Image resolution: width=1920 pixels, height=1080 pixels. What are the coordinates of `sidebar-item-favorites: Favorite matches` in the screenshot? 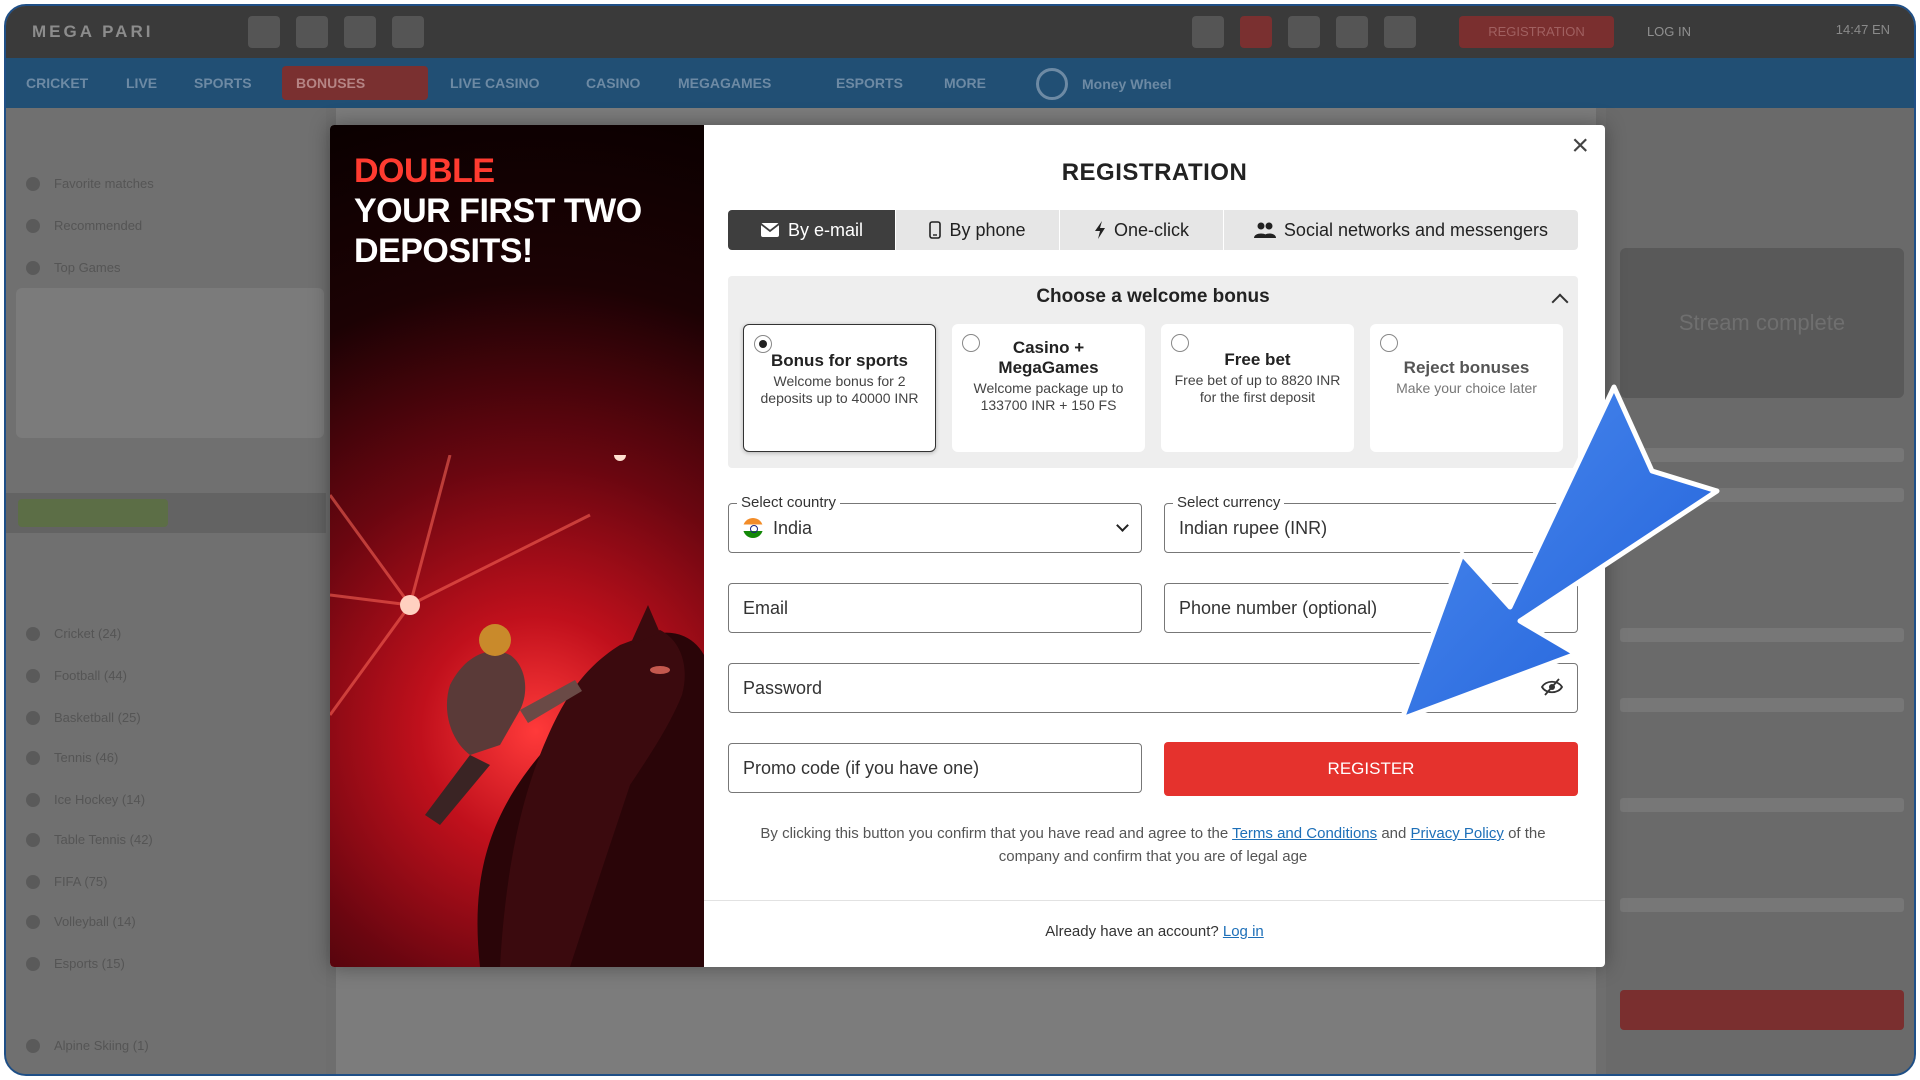 It's located at (168, 184).